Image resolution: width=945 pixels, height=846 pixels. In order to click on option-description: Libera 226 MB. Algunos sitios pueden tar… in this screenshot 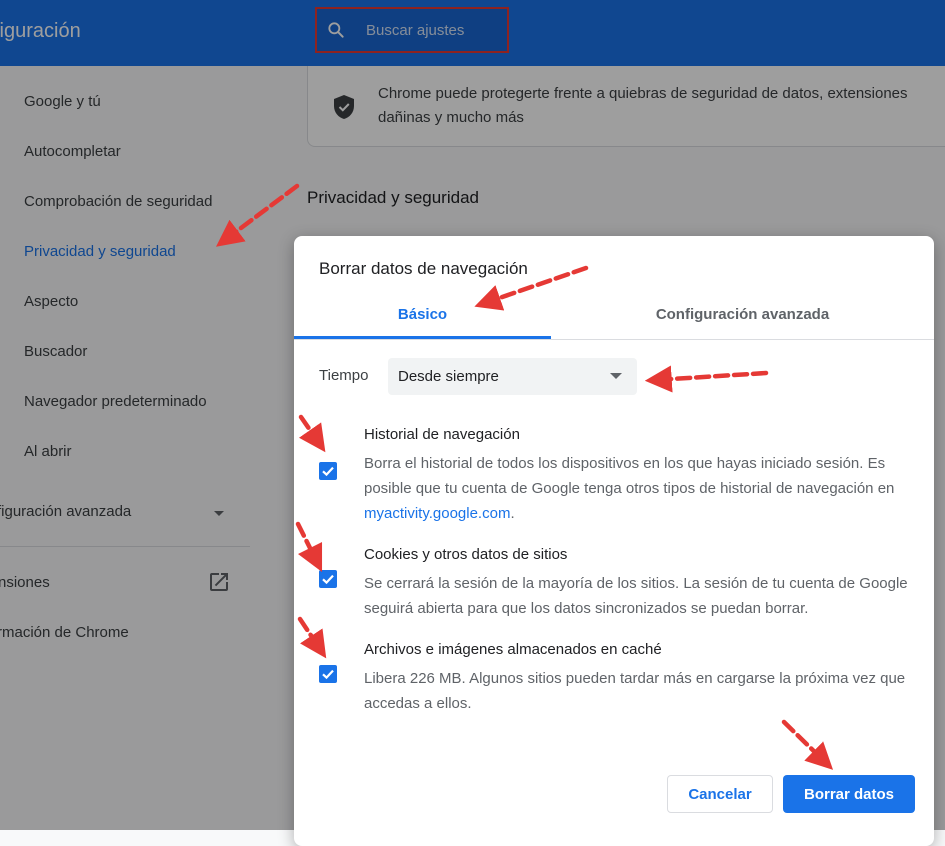, I will do `click(635, 691)`.